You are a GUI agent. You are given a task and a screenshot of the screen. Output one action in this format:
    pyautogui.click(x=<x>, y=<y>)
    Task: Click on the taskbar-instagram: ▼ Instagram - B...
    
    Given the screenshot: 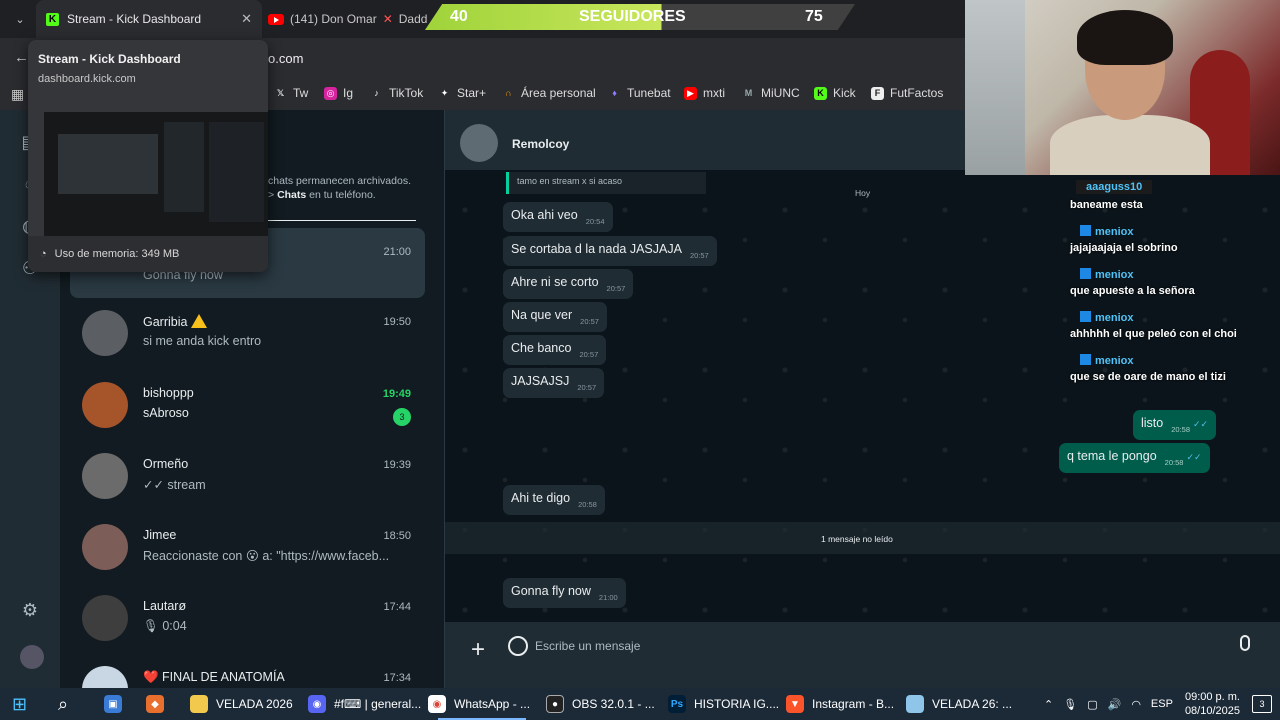 What is the action you would take?
    pyautogui.click(x=840, y=704)
    